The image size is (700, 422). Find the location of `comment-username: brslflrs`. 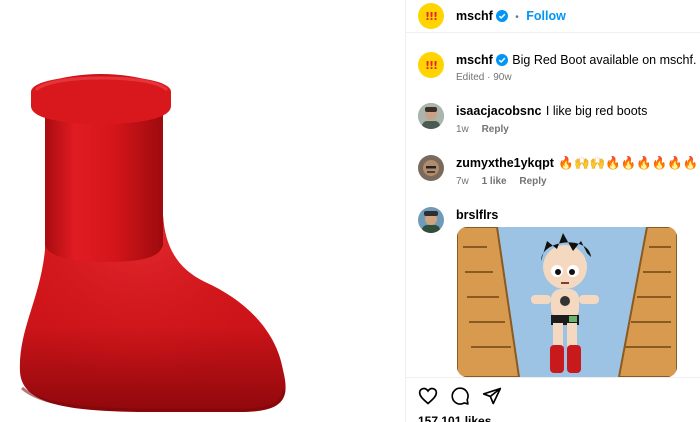

comment-username: brslflrs is located at coordinates (477, 215).